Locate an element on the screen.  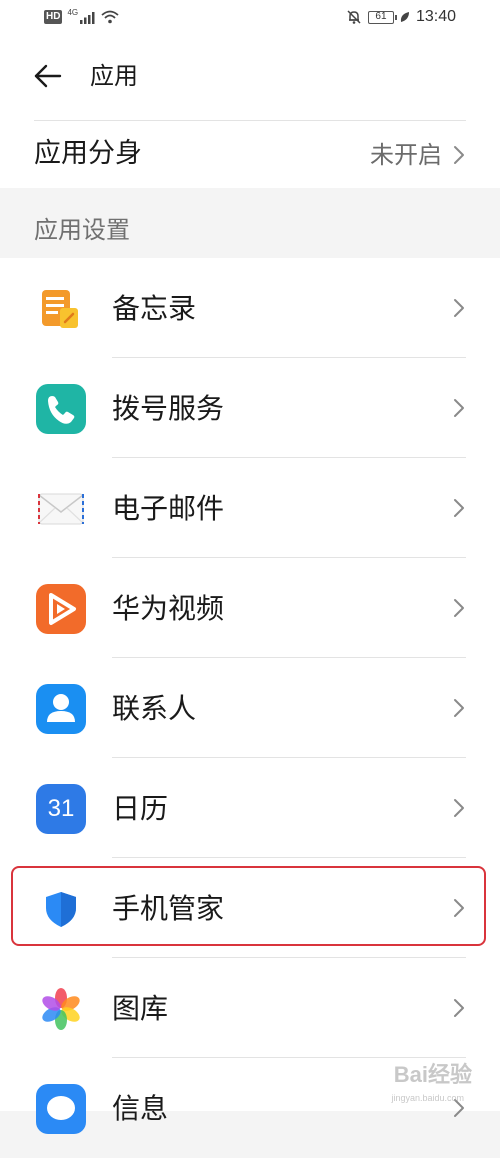
back-arrow-icon is located at coordinates (48, 76).